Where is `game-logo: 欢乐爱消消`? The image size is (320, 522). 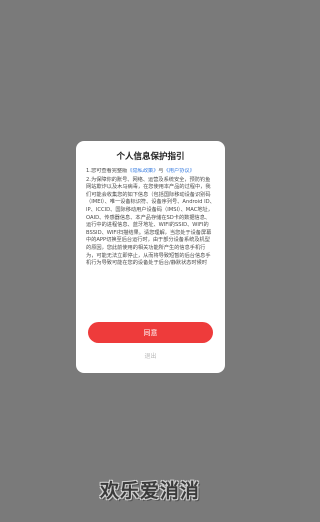 game-logo: 欢乐爱消消 is located at coordinates (149, 491).